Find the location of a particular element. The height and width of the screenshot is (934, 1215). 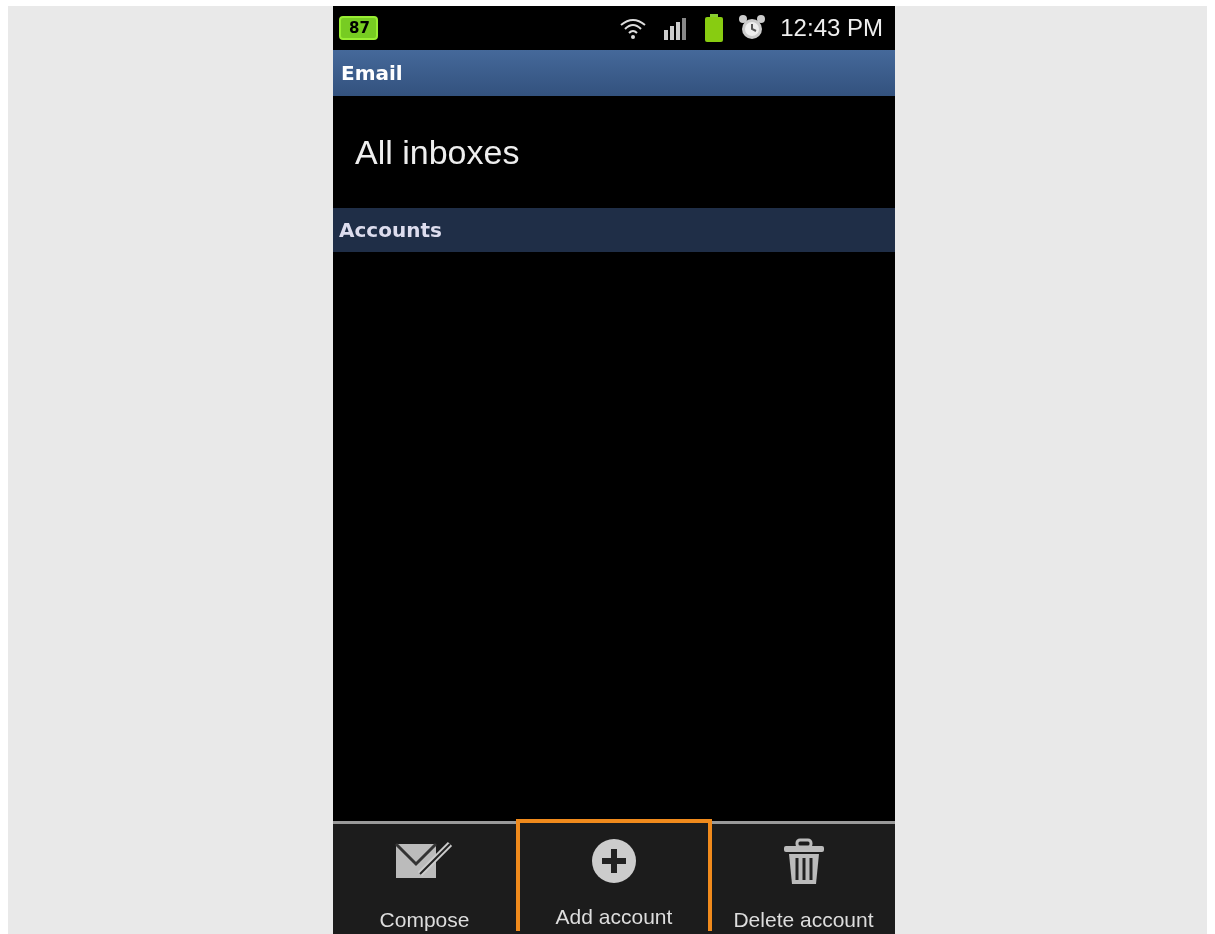

alarm-clock-icon is located at coordinates (752, 28).